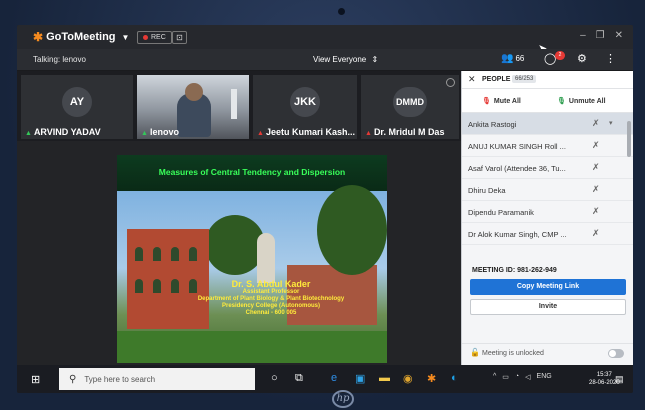 The width and height of the screenshot is (645, 410). What do you see at coordinates (271, 284) in the screenshot?
I see `author-name: Dr. S. Abdul Kader` at bounding box center [271, 284].